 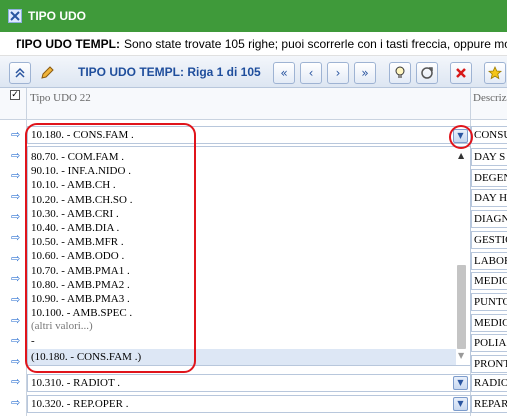 I want to click on description-cell: DAY H, so click(x=489, y=198).